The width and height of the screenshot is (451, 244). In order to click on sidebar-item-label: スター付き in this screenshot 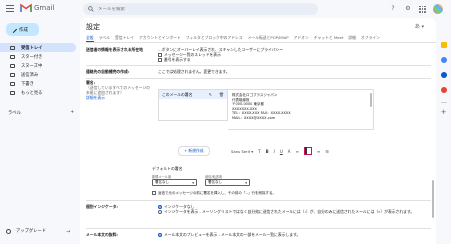, I will do `click(32, 57)`.